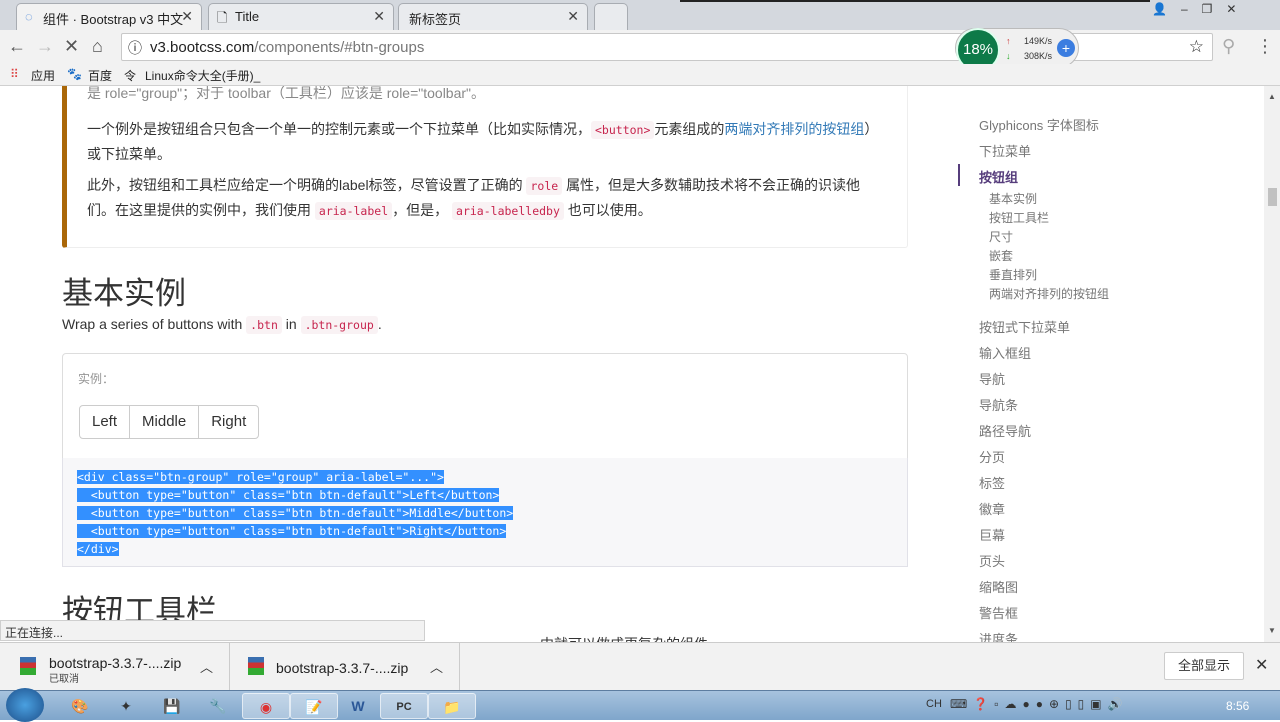 The image size is (1280, 722). I want to click on apps-icon: ⠿, so click(14, 74).